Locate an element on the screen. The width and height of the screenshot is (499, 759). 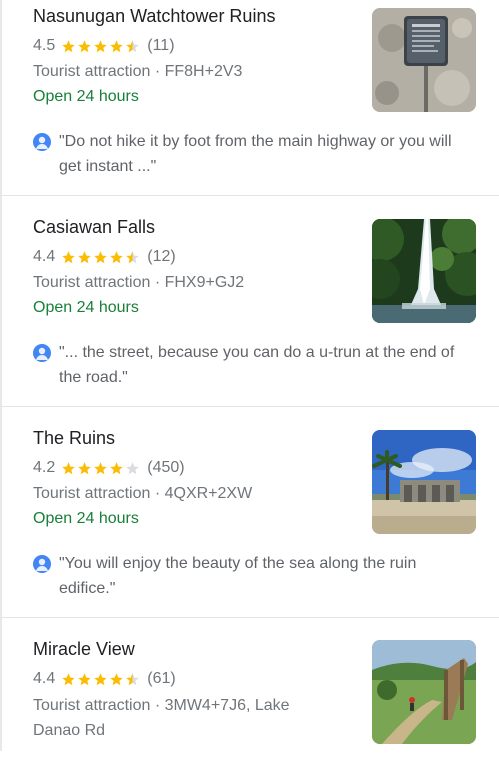
rating-value: 4.5 is located at coordinates (44, 45).